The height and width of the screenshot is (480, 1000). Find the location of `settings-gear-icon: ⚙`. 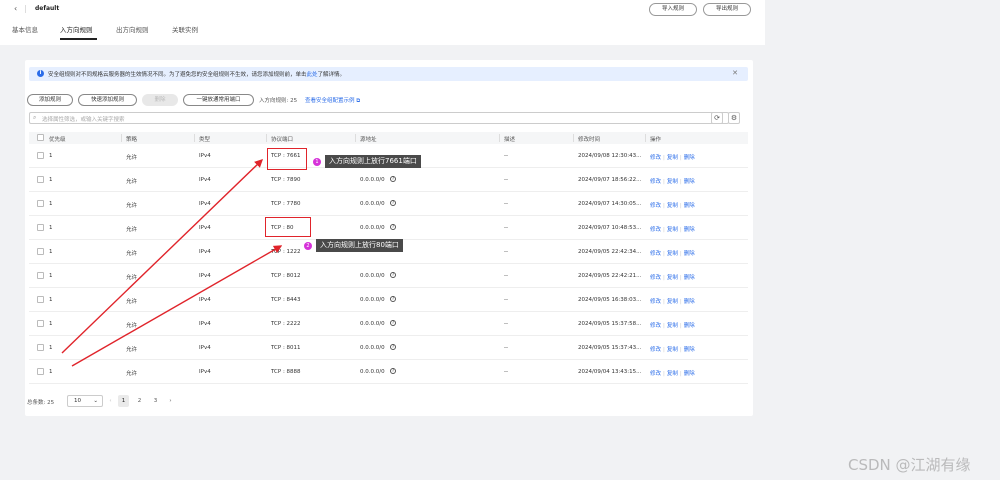

settings-gear-icon: ⚙ is located at coordinates (734, 118).